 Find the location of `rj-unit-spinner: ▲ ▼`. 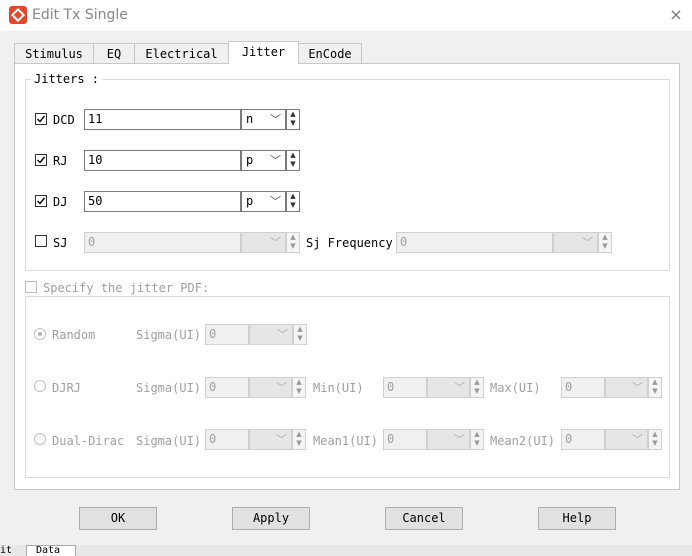

rj-unit-spinner: ▲ ▼ is located at coordinates (293, 160).